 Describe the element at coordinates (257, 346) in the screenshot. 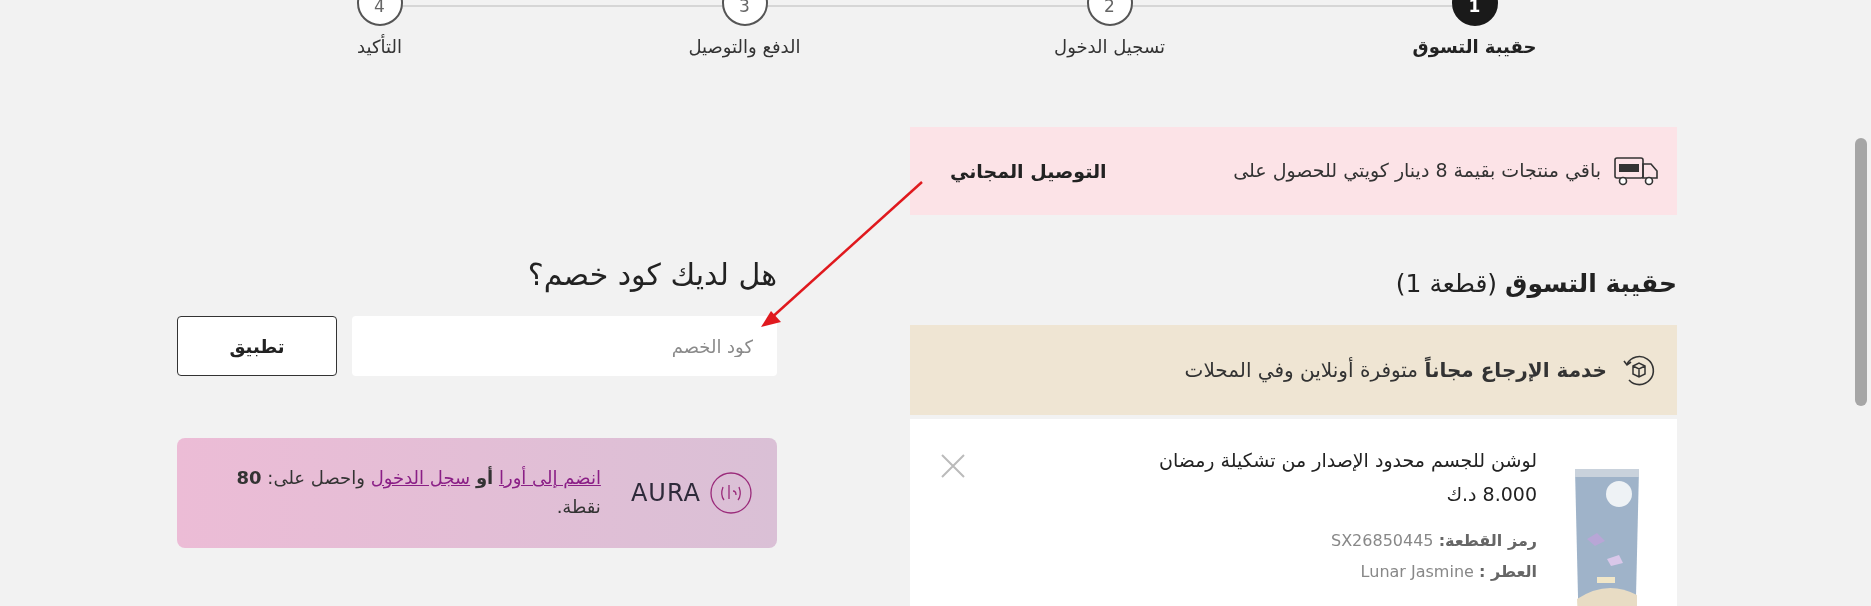

I see `apply-button: تطبيق` at that location.